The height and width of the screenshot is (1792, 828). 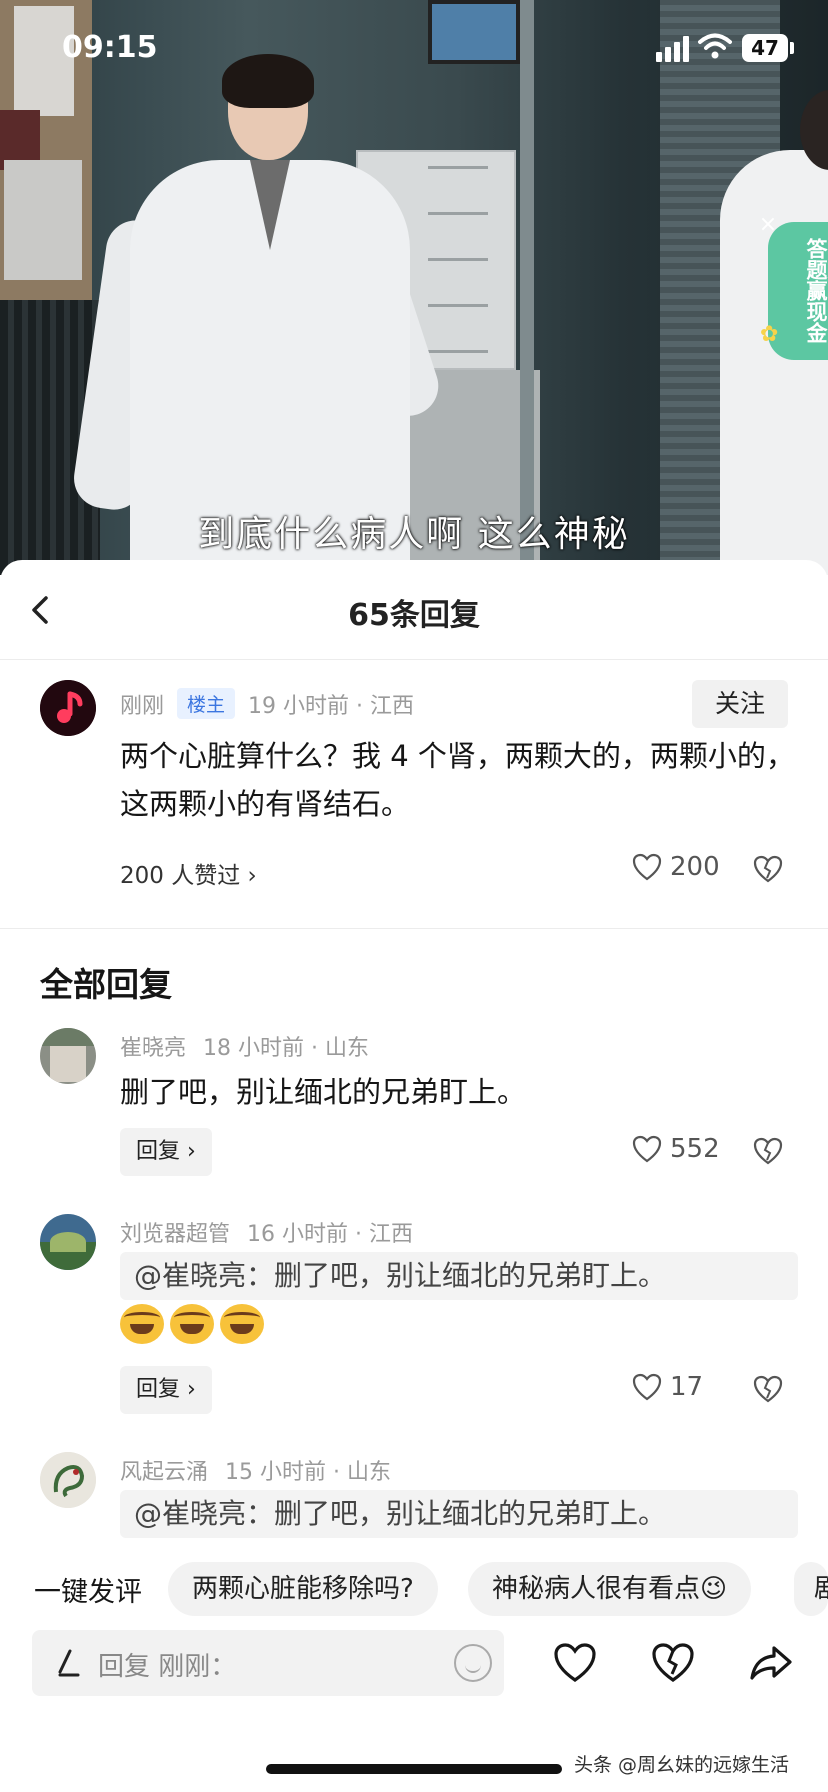 I want to click on pen-icon, so click(x=69, y=1663).